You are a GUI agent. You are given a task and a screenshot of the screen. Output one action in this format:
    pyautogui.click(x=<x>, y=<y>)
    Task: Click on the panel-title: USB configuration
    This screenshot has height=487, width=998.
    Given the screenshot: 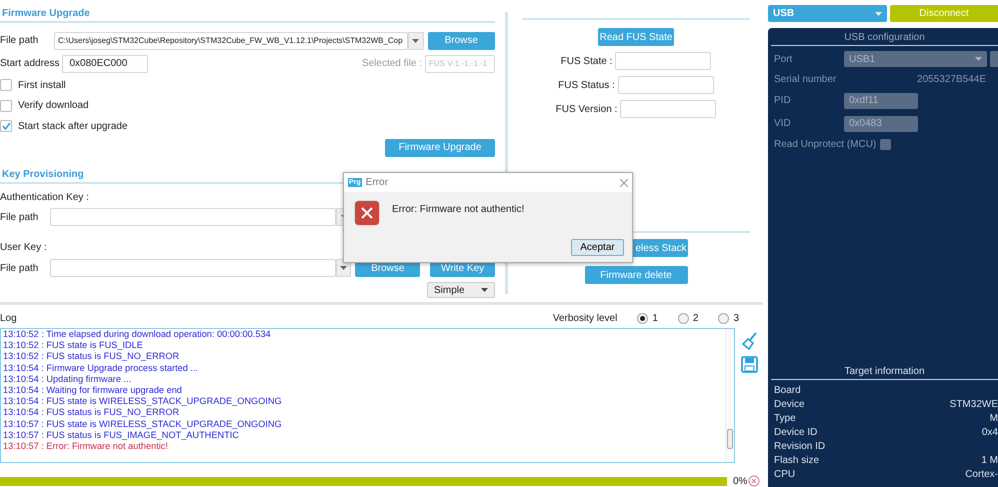 What is the action you would take?
    pyautogui.click(x=884, y=39)
    